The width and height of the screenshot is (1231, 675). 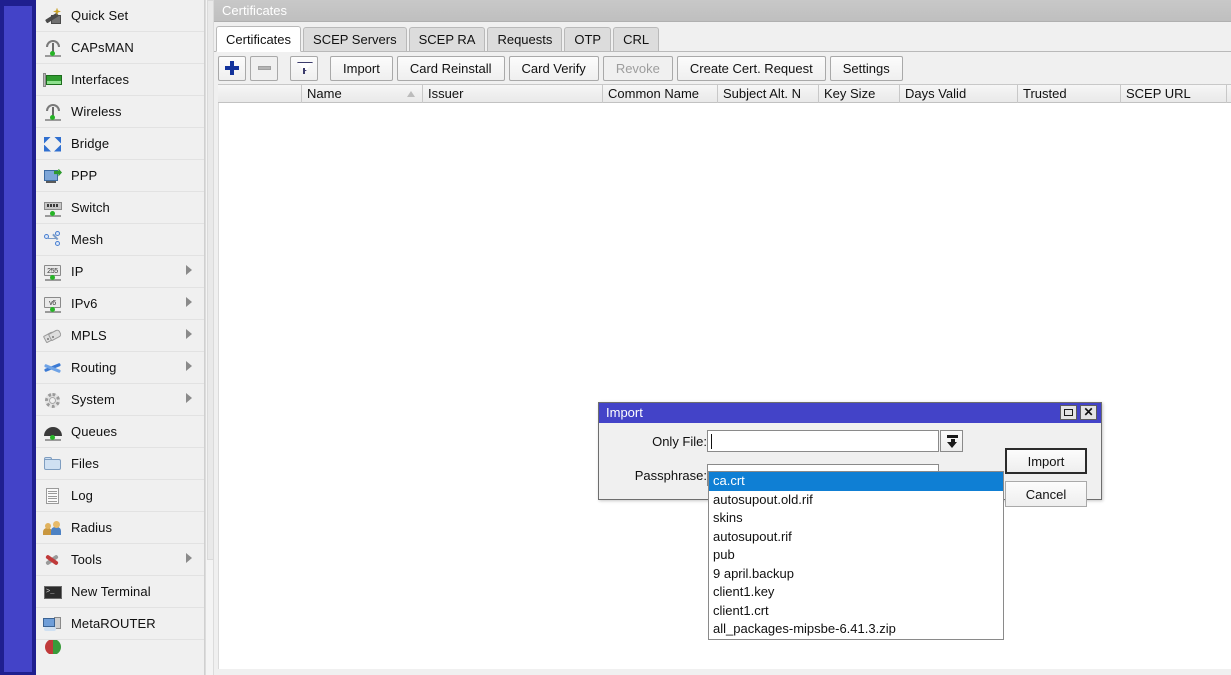 What do you see at coordinates (120, 647) in the screenshot?
I see `sidebar-item-partial` at bounding box center [120, 647].